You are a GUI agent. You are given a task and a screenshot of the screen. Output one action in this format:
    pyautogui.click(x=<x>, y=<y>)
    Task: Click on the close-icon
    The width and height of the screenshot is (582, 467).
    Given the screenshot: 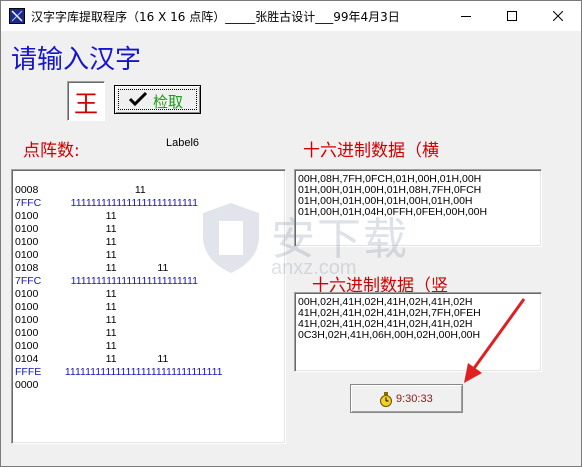 What is the action you would take?
    pyautogui.click(x=558, y=16)
    